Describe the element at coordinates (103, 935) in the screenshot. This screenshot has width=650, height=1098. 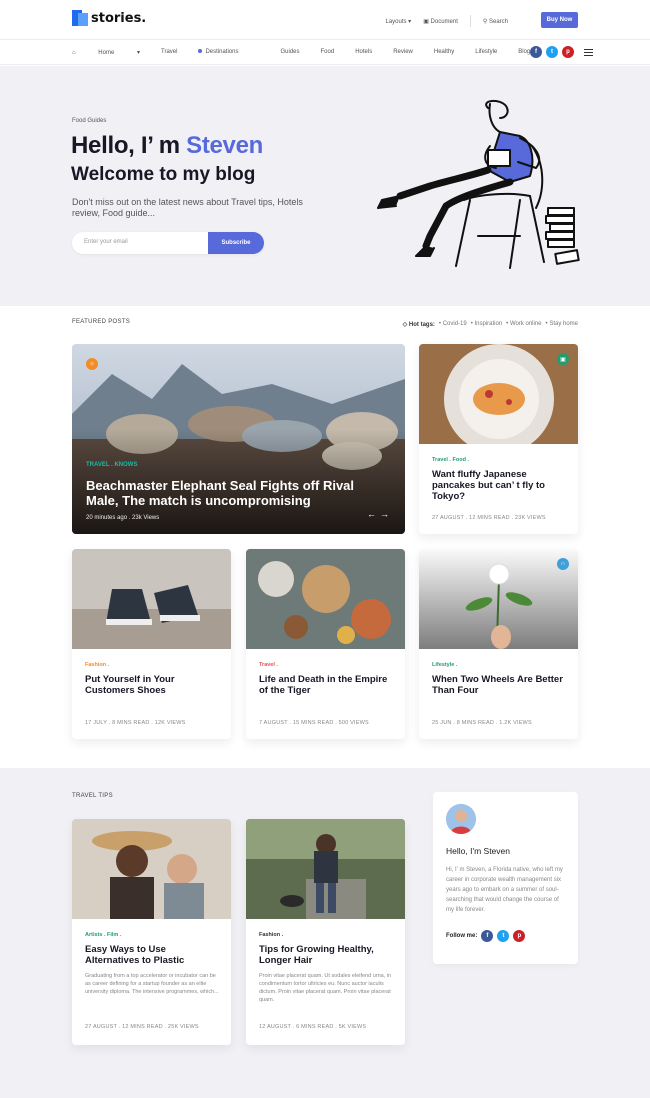
I see `tips-card-categories: Artists . Film .` at that location.